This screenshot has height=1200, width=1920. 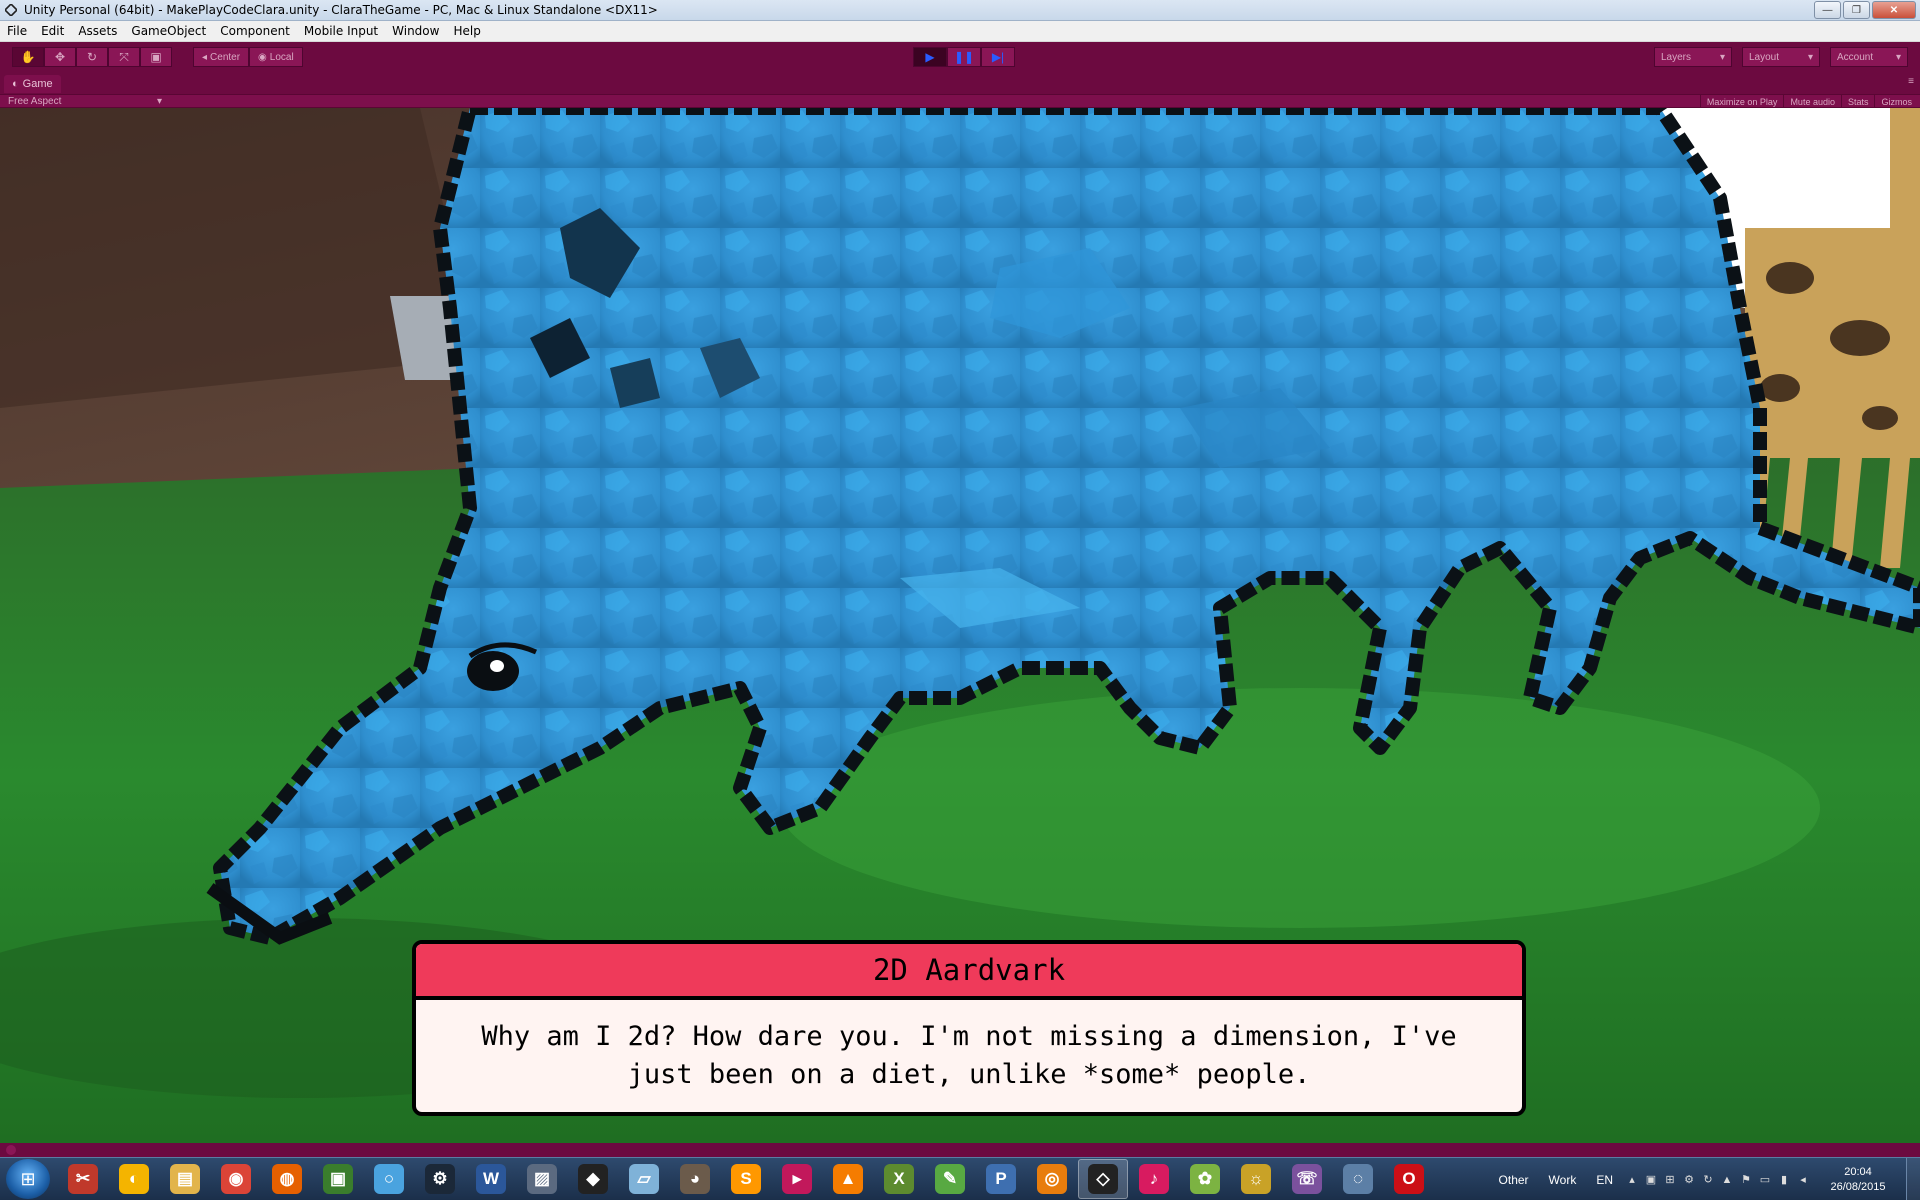 What do you see at coordinates (1856, 10) in the screenshot?
I see `restore-button: ❐` at bounding box center [1856, 10].